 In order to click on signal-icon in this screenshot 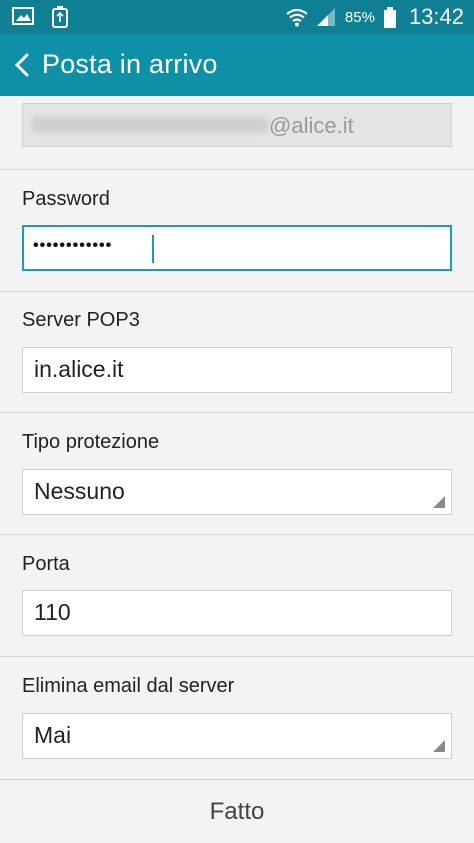, I will do `click(326, 17)`.